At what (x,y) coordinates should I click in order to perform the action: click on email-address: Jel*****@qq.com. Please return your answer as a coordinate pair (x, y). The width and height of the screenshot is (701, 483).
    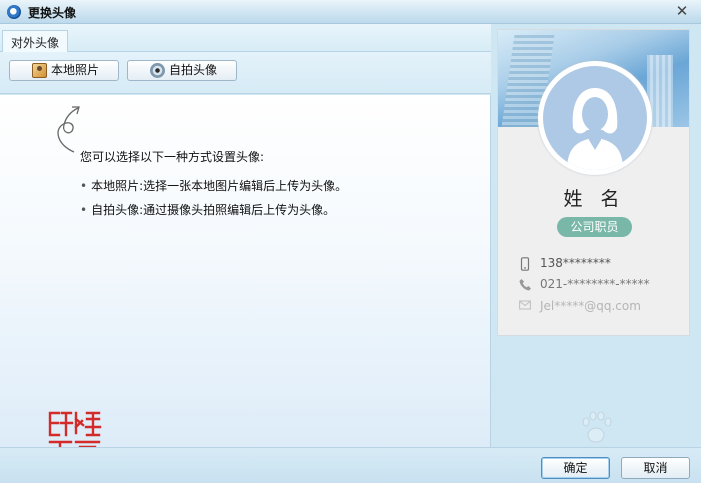
    Looking at the image, I should click on (590, 306).